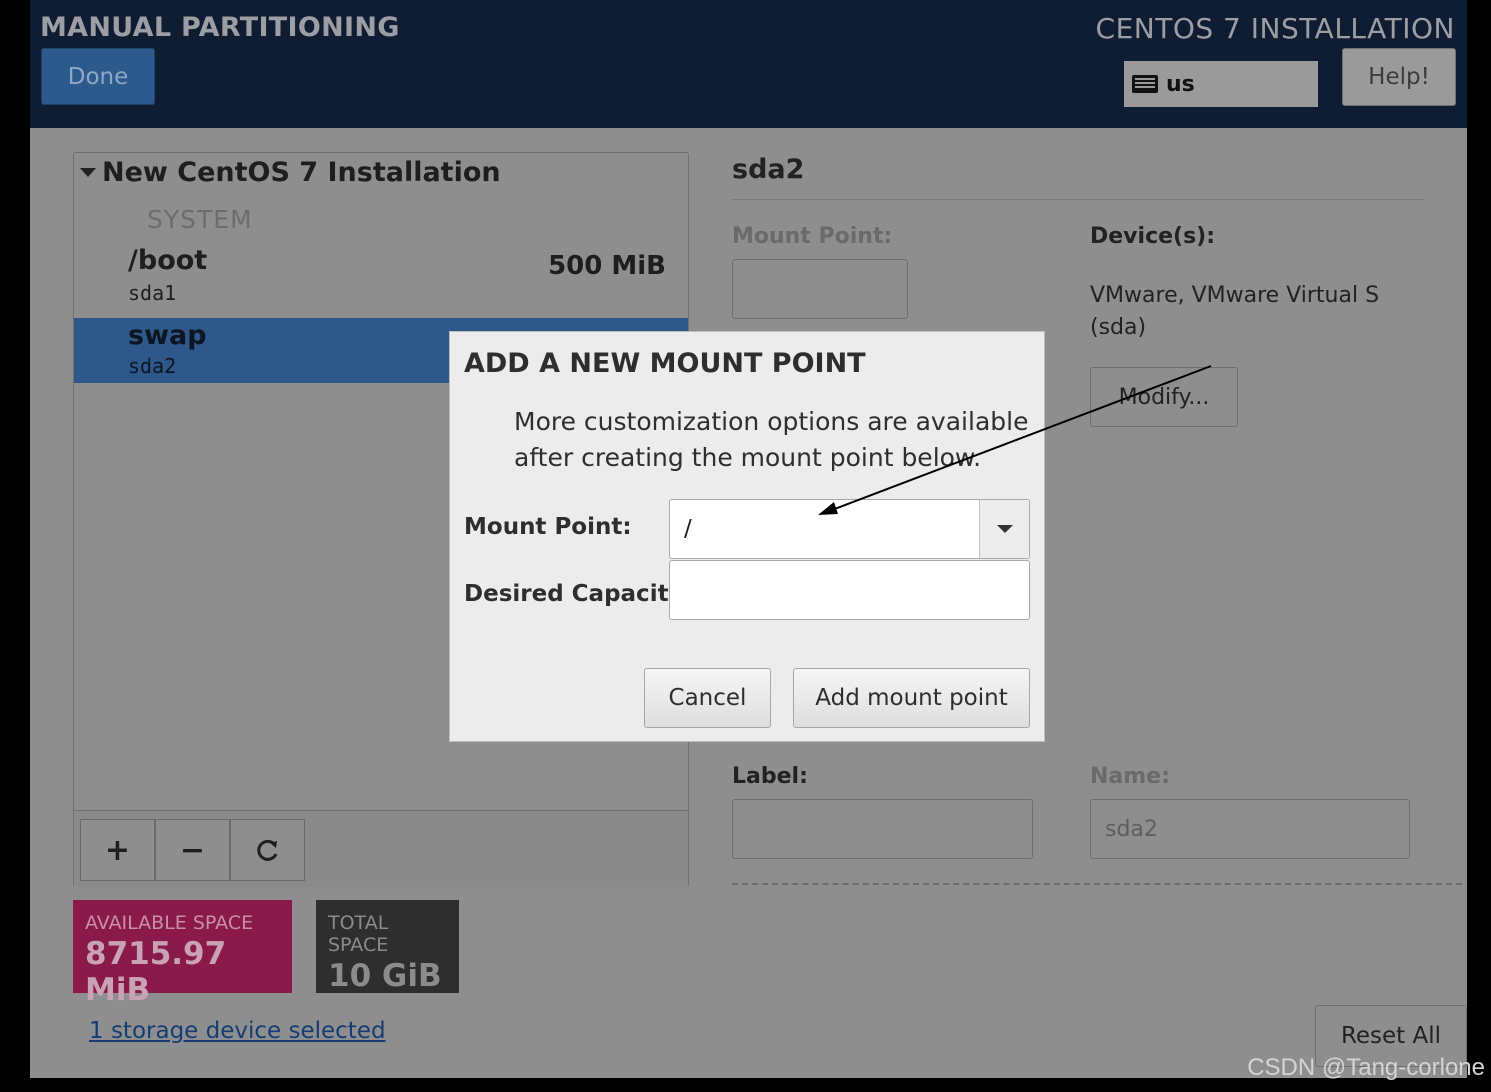 Image resolution: width=1491 pixels, height=1092 pixels. Describe the element at coordinates (849, 590) in the screenshot. I see `desired-capacity-input` at that location.